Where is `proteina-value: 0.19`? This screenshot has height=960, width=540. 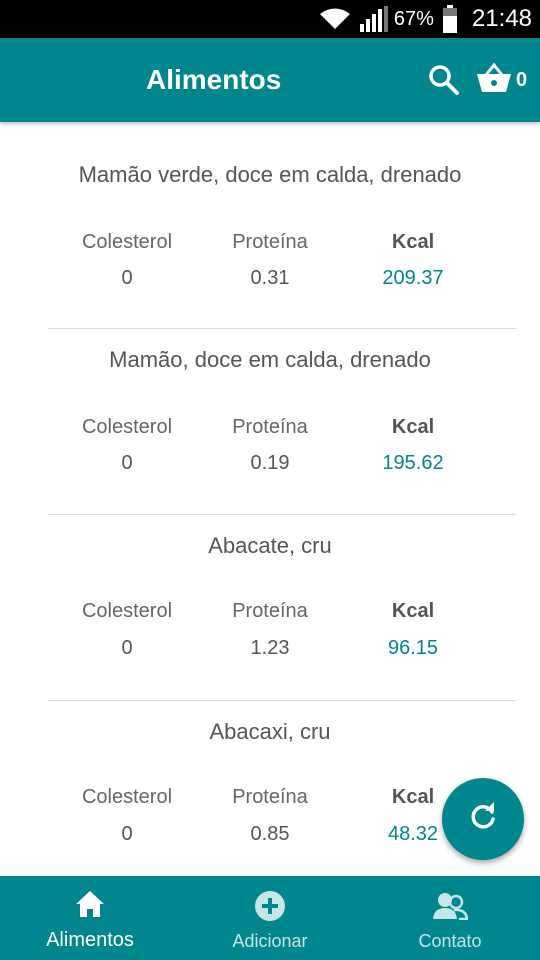 proteina-value: 0.19 is located at coordinates (270, 463).